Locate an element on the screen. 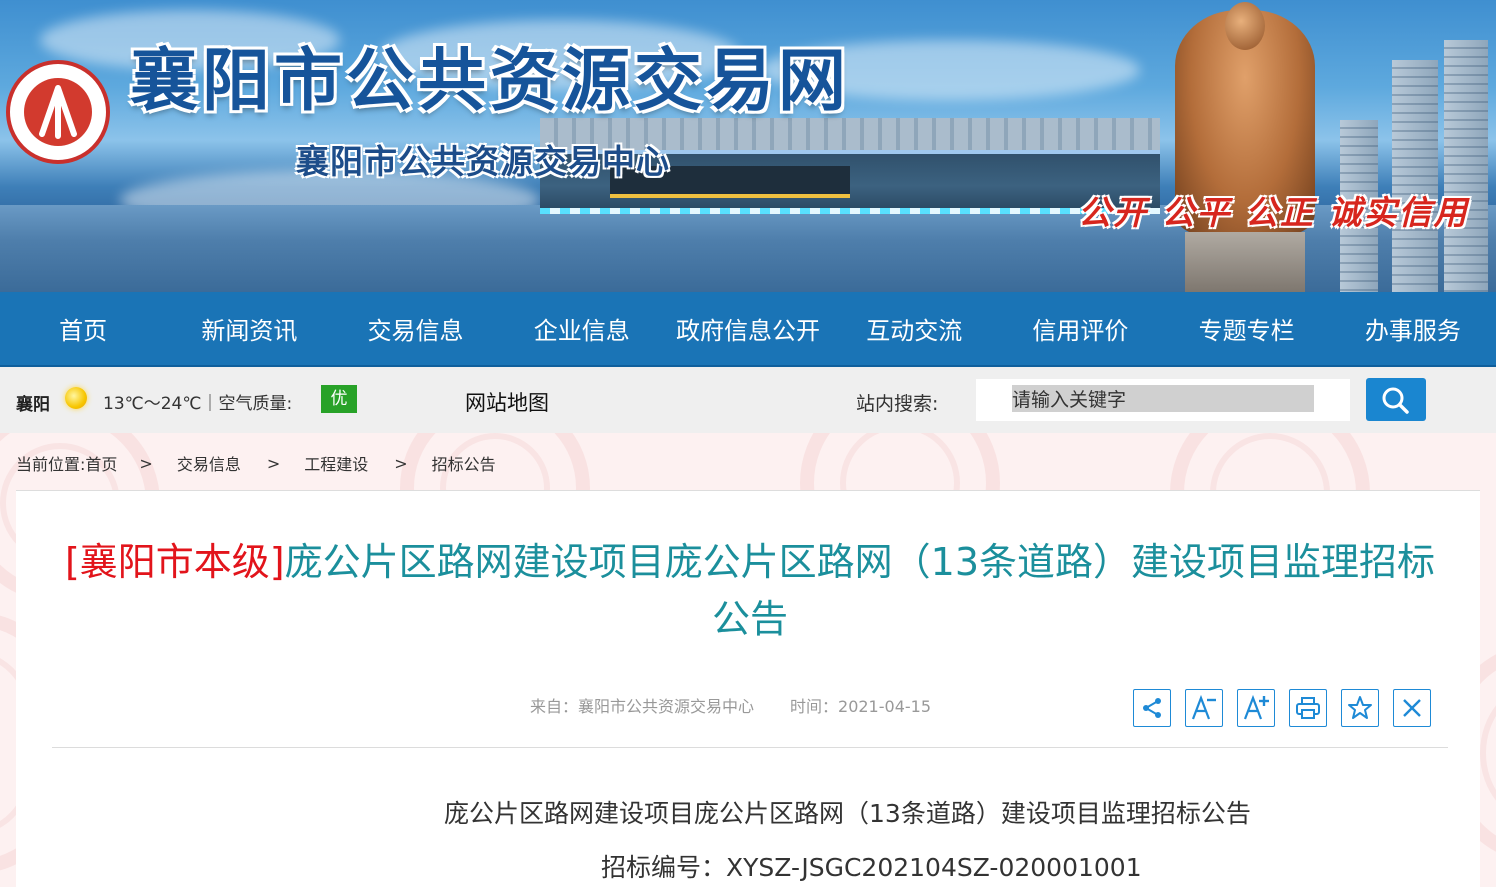  print-button is located at coordinates (1308, 708).